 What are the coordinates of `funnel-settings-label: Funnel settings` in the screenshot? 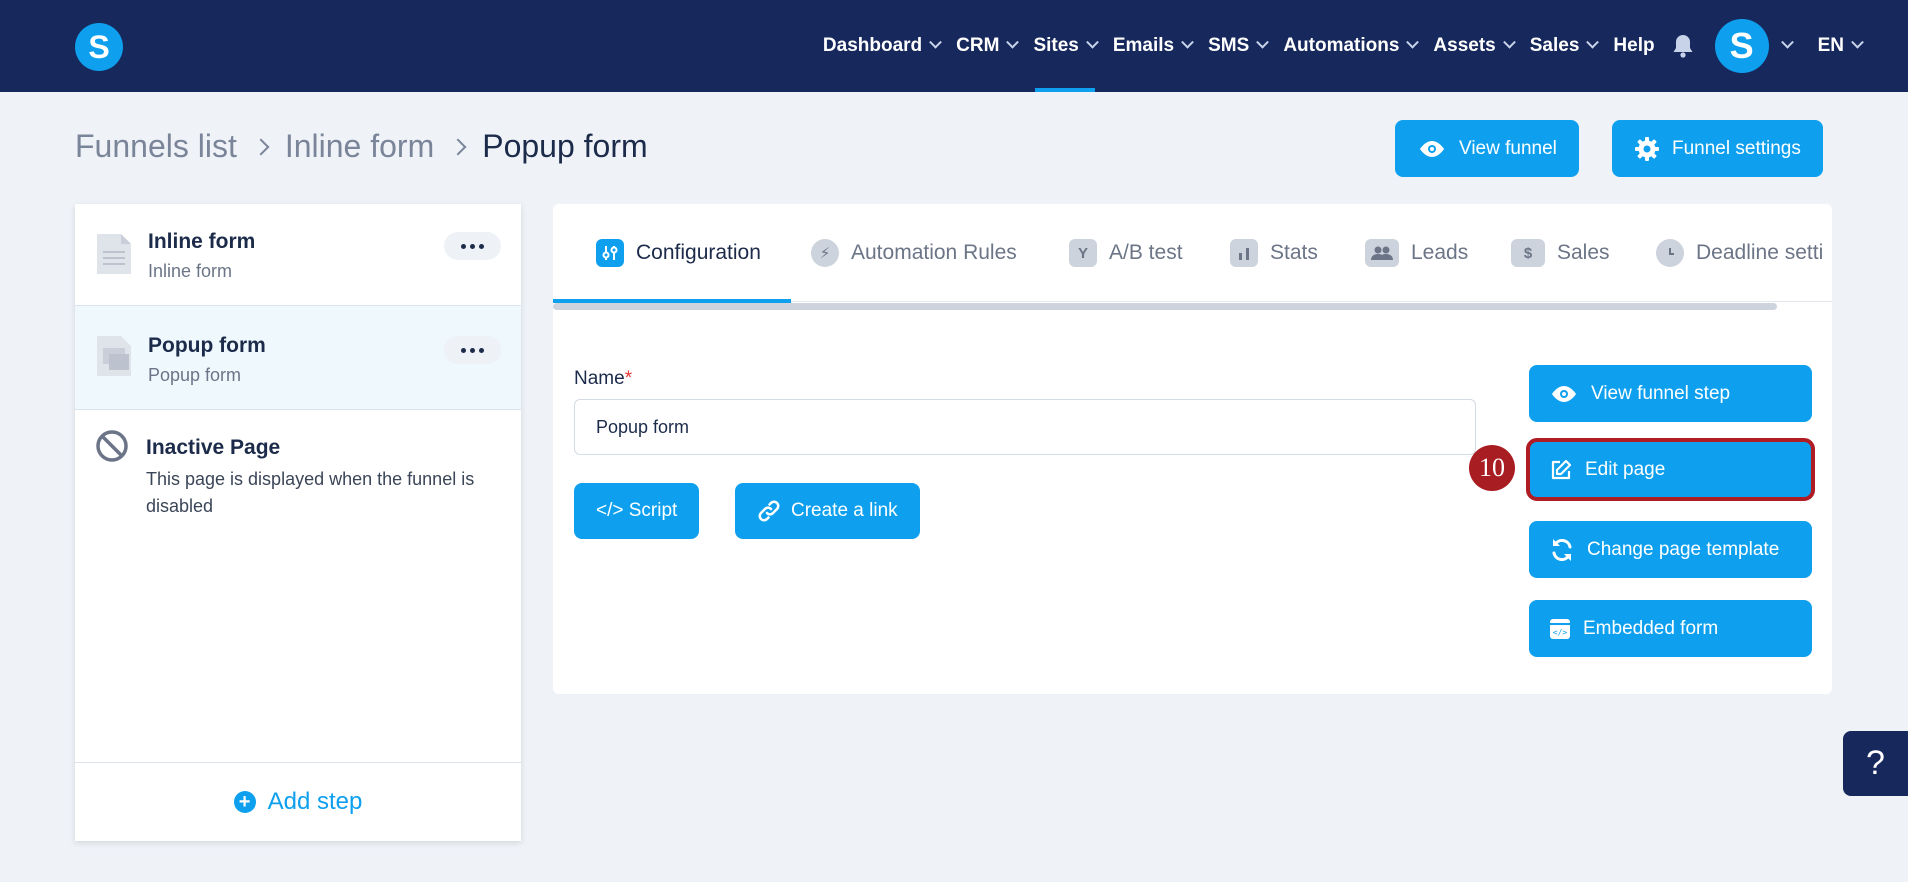 It's located at (1736, 148).